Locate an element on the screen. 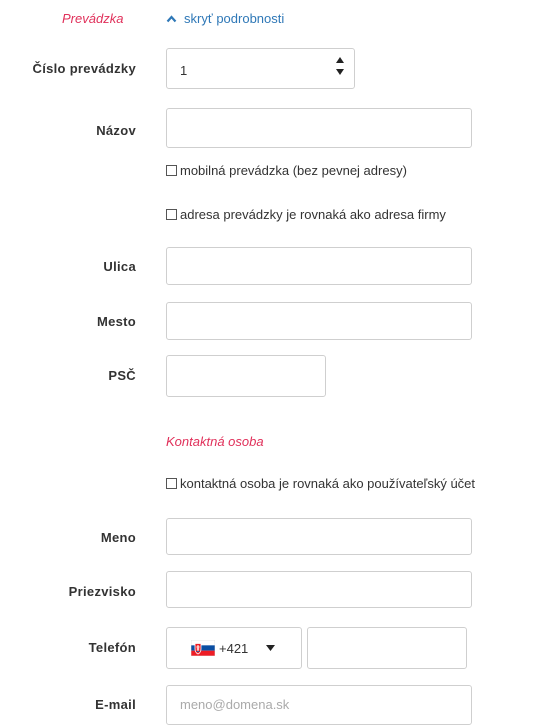 The image size is (538, 725). street-input is located at coordinates (319, 266).